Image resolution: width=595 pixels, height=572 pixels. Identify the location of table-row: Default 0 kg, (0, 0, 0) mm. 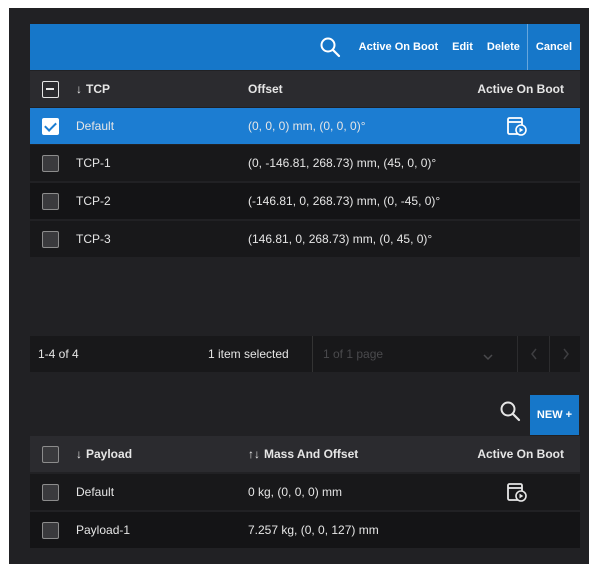
(305, 492).